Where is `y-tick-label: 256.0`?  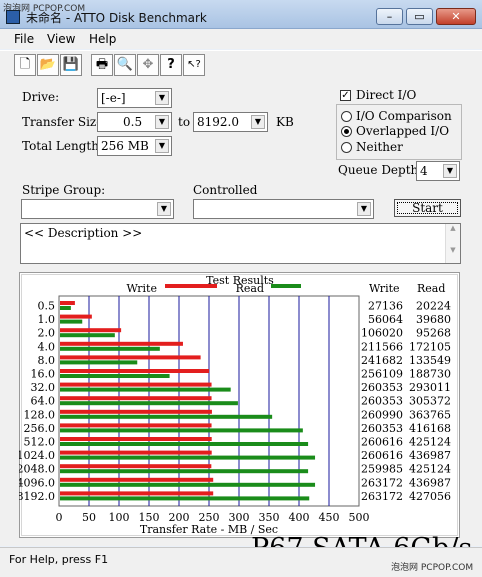
y-tick-label: 256.0 is located at coordinates (40, 428).